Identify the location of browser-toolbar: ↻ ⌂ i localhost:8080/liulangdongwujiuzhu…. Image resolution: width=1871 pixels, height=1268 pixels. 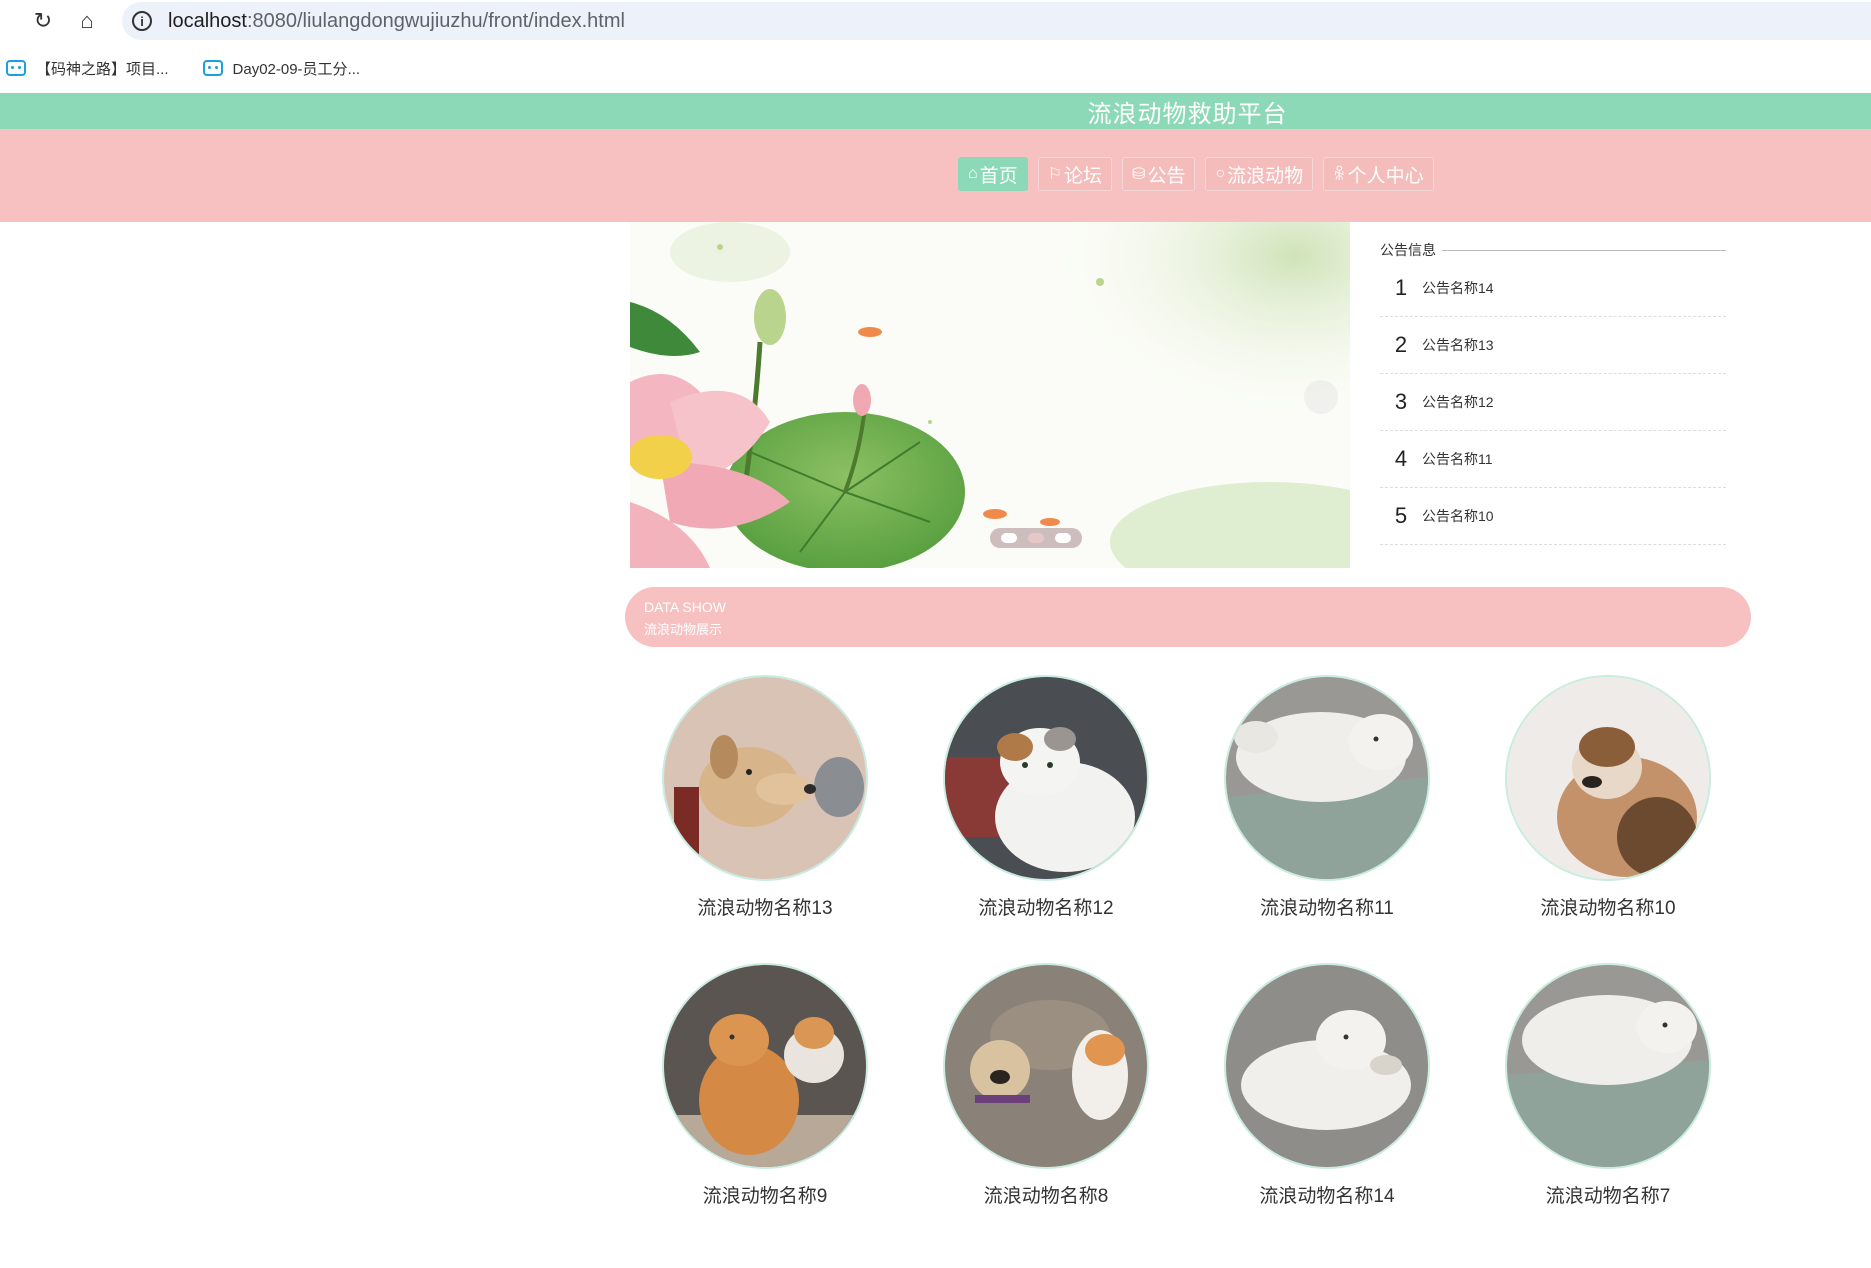
(935, 21).